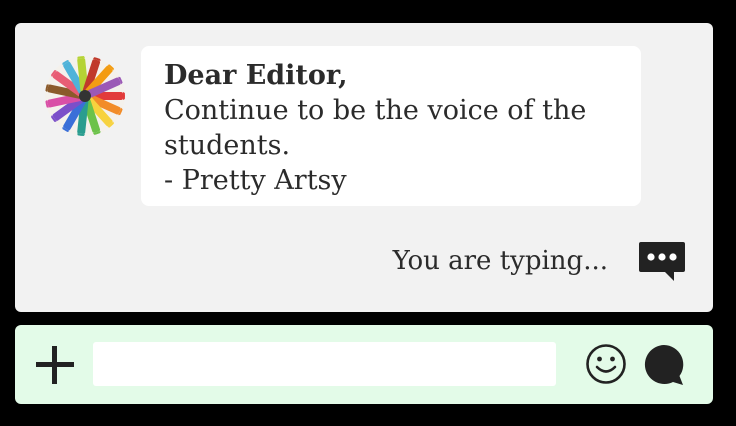 The width and height of the screenshot is (736, 426). I want to click on message-signature: - Pretty Artsy, so click(255, 180).